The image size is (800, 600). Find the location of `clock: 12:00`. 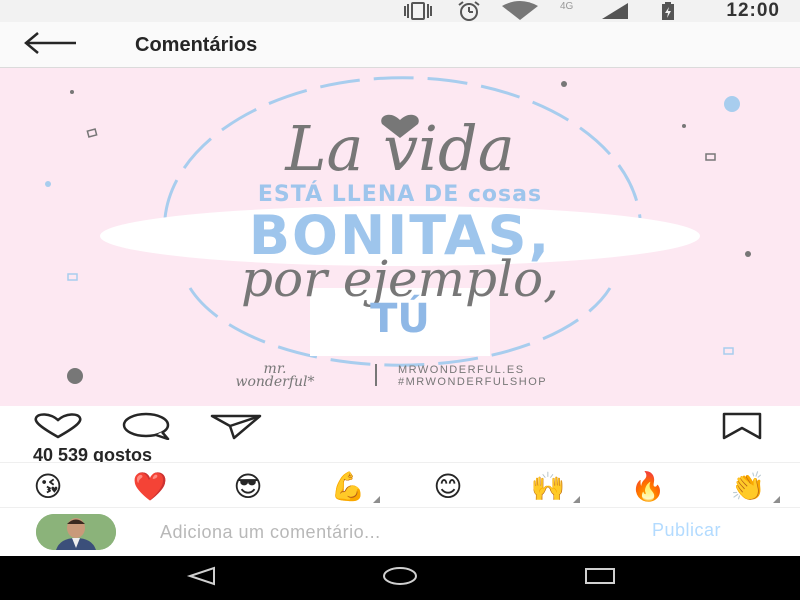

clock: 12:00 is located at coordinates (753, 10).